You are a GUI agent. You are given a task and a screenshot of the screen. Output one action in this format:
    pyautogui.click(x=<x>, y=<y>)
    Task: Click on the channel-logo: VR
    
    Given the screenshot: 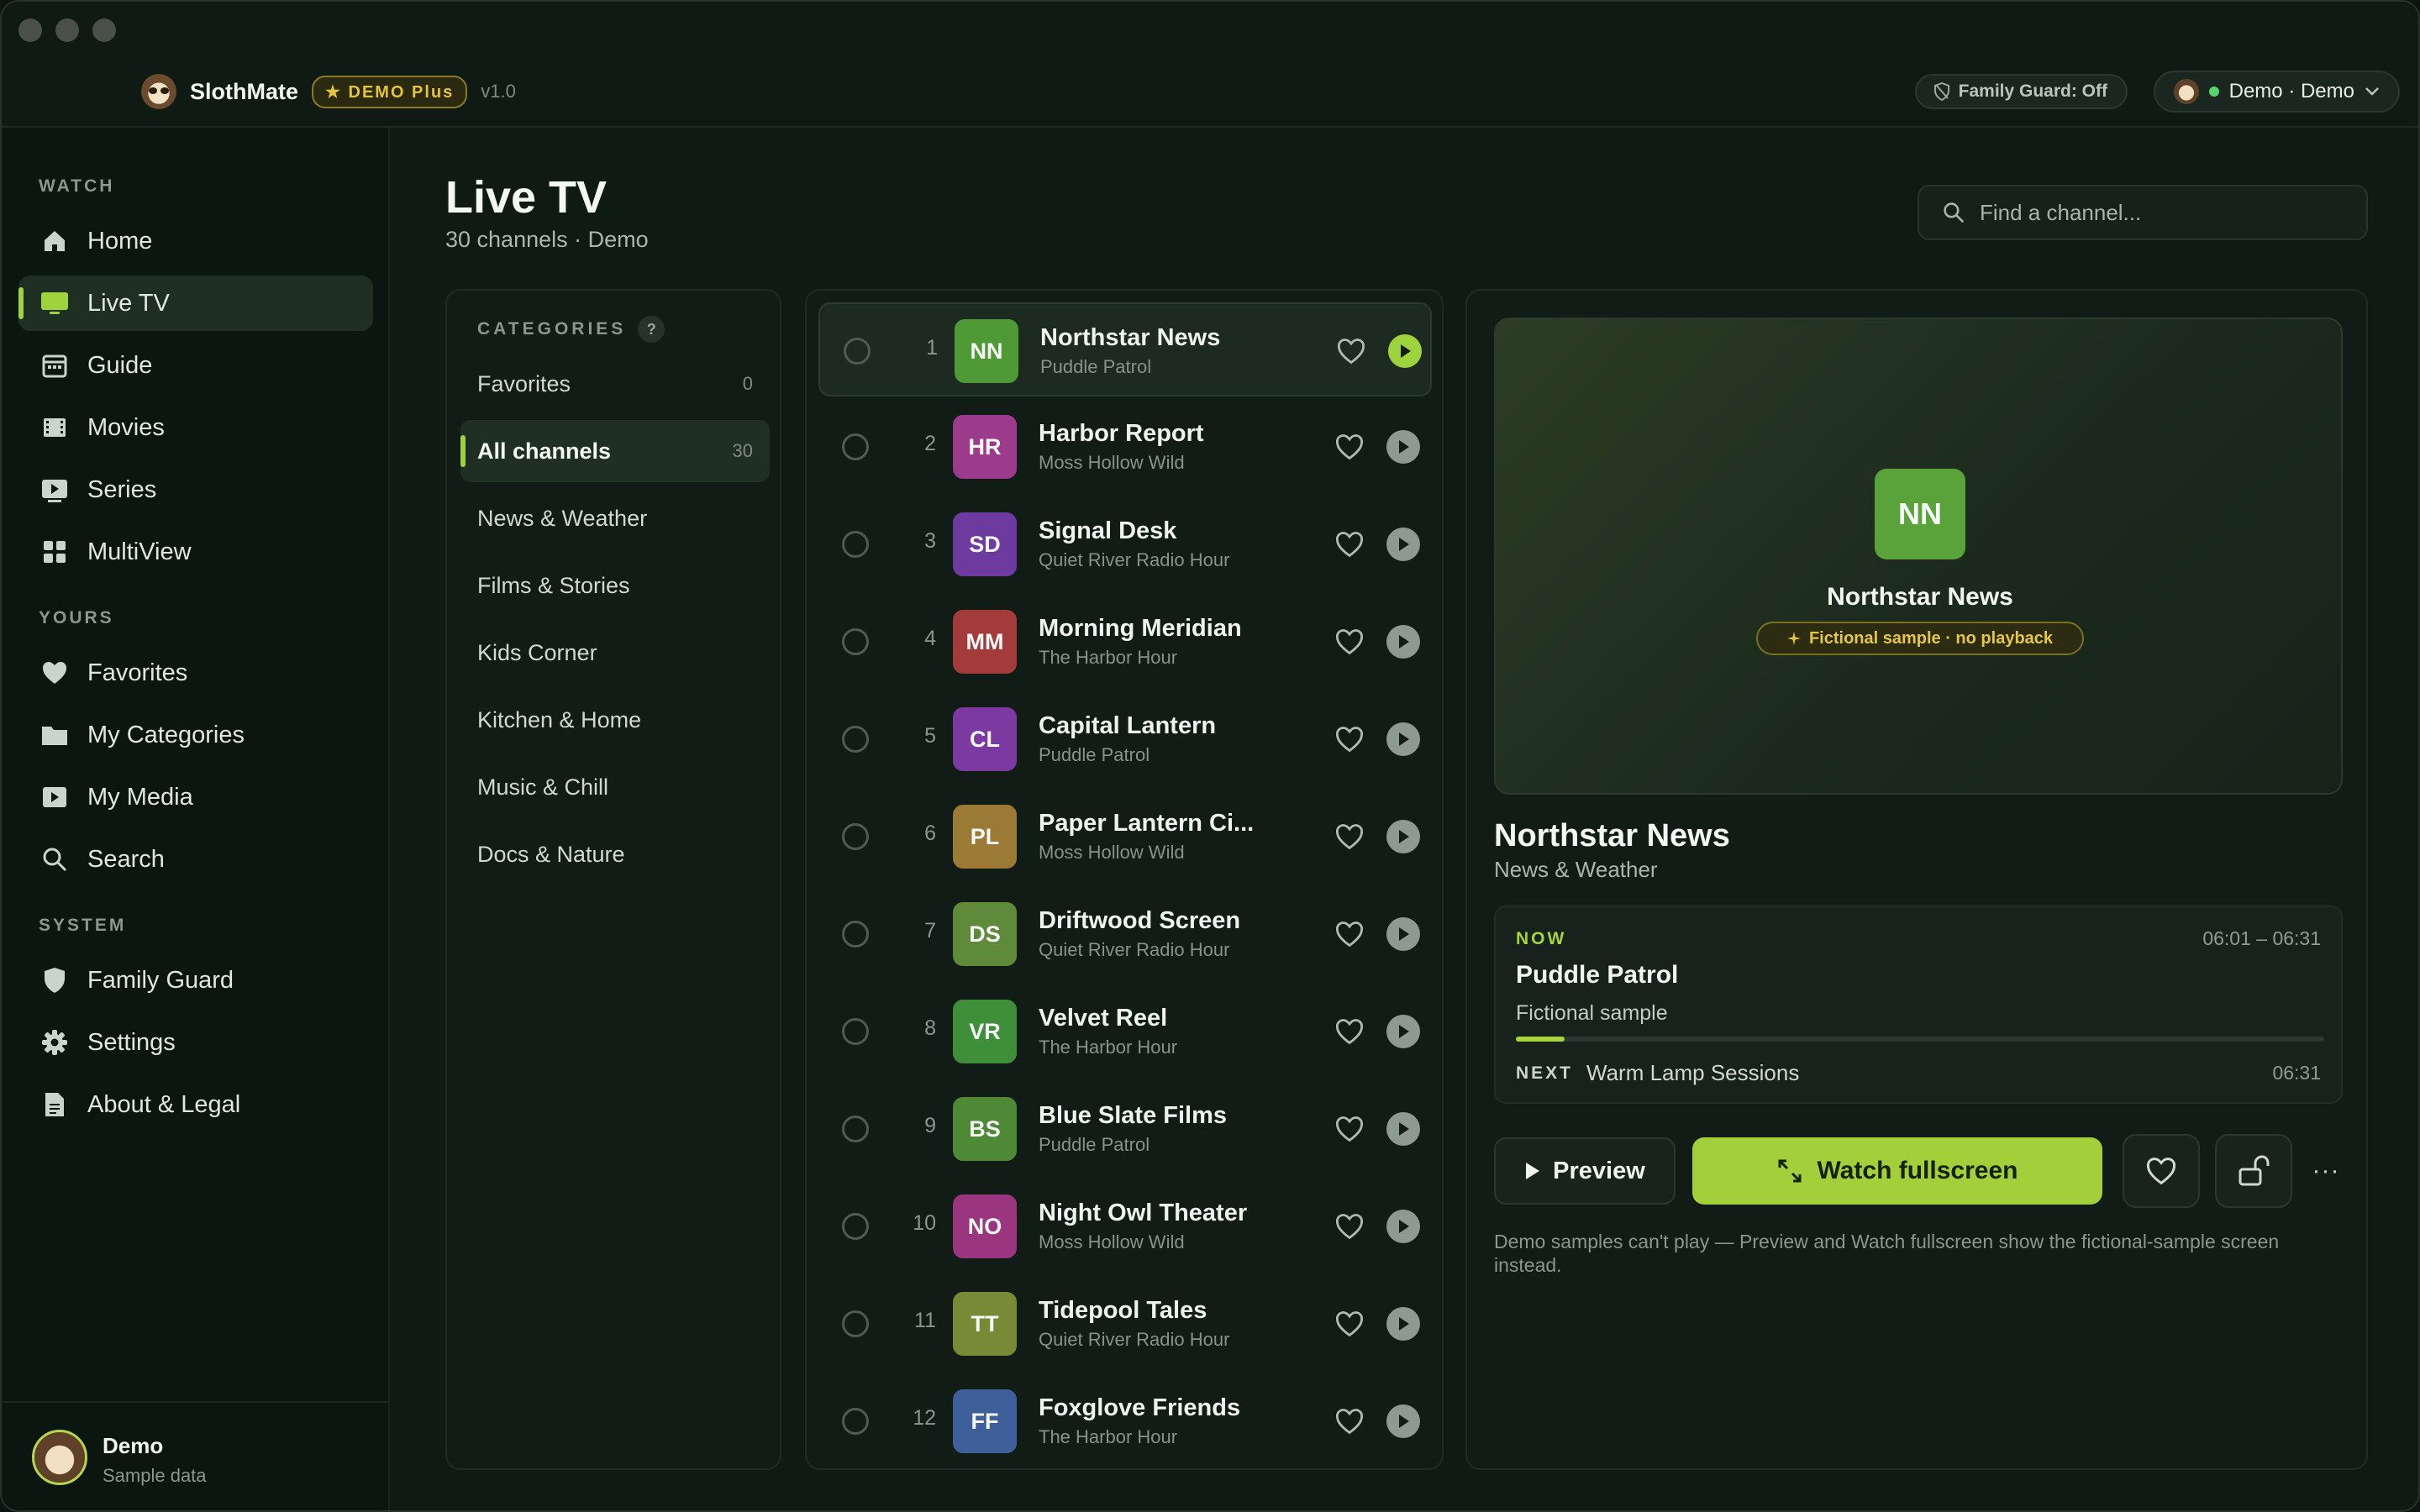 What is the action you would take?
    pyautogui.click(x=985, y=1031)
    